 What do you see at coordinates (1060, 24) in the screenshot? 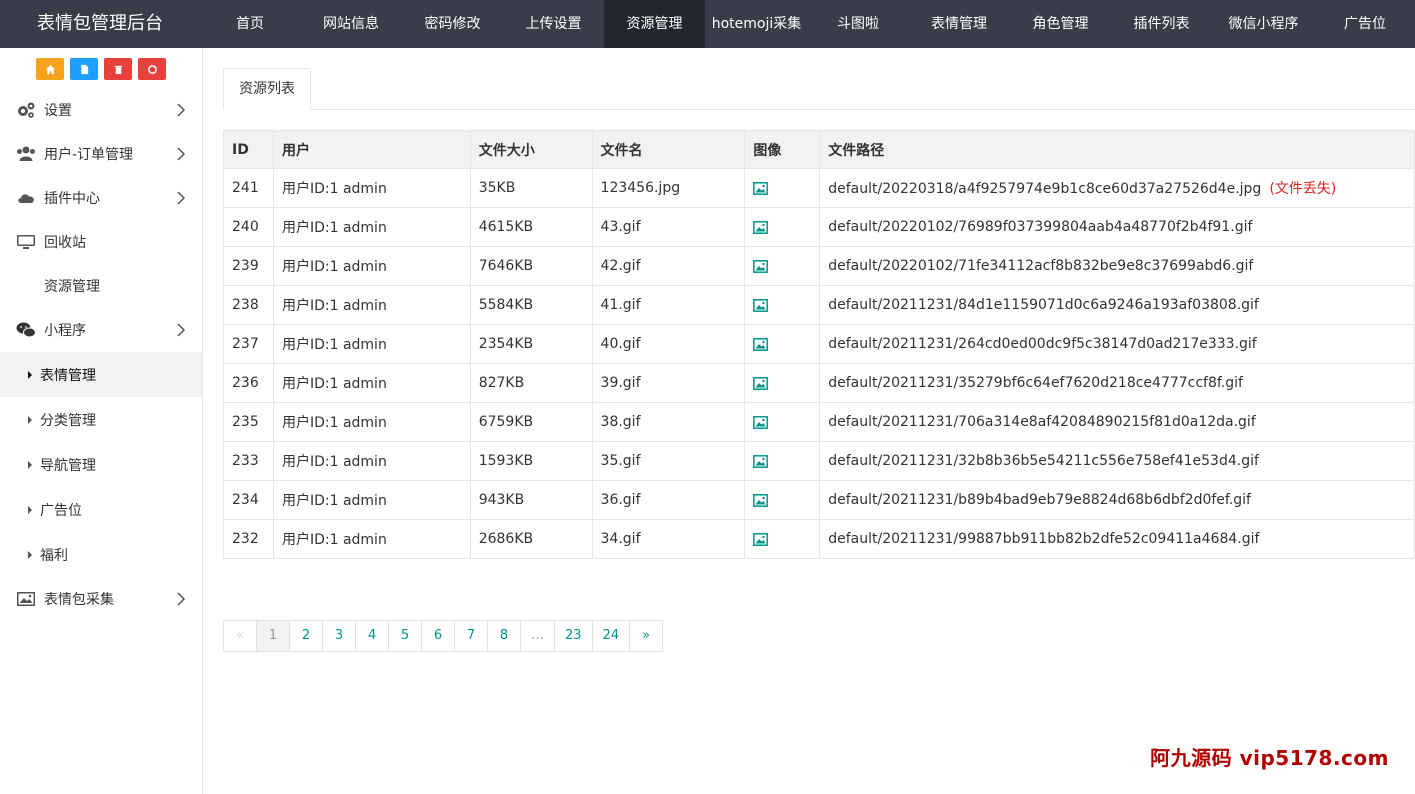
I see `nav-item-8: 角色管理` at bounding box center [1060, 24].